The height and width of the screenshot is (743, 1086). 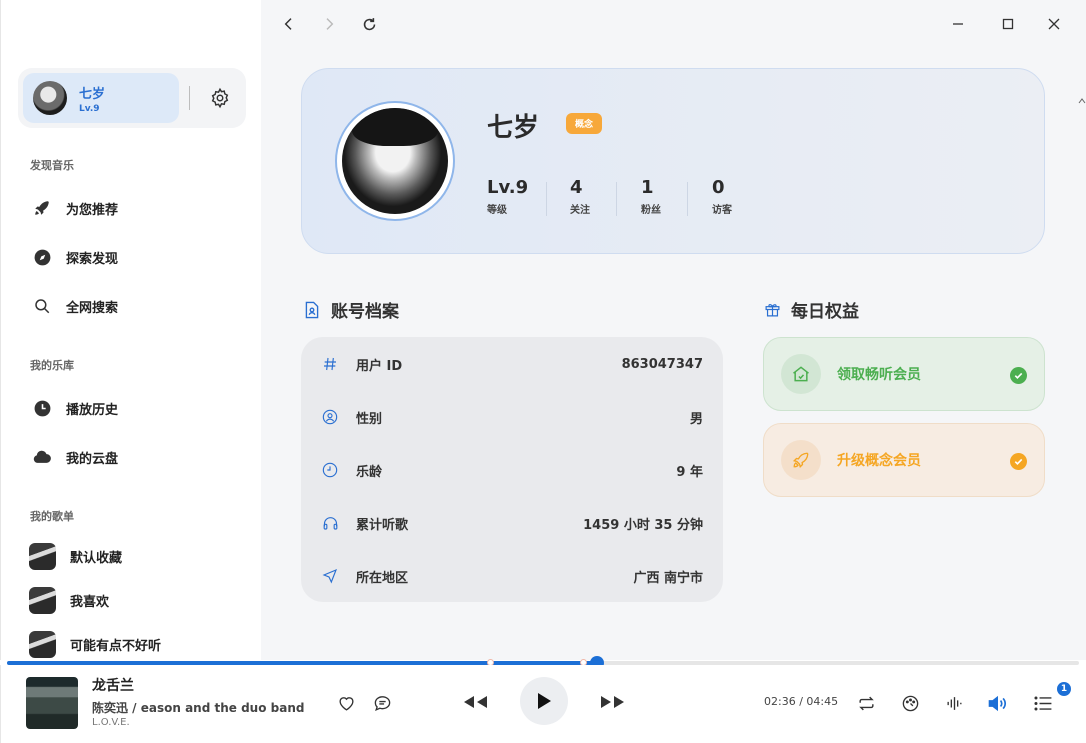 What do you see at coordinates (96, 558) in the screenshot?
I see `playlist-label: 默认收藏` at bounding box center [96, 558].